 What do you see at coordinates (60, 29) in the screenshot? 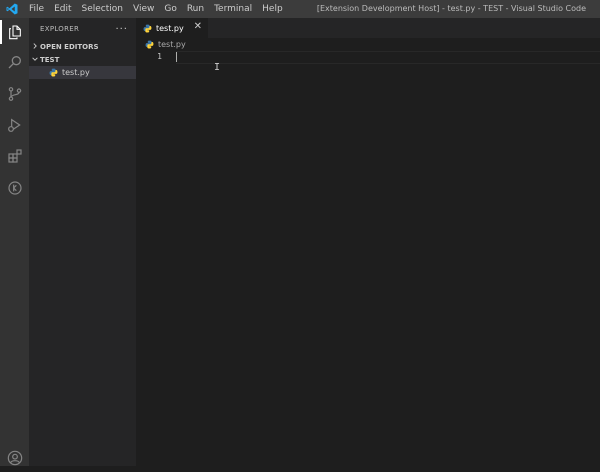
I see `sidebar-title: EXPLORER` at bounding box center [60, 29].